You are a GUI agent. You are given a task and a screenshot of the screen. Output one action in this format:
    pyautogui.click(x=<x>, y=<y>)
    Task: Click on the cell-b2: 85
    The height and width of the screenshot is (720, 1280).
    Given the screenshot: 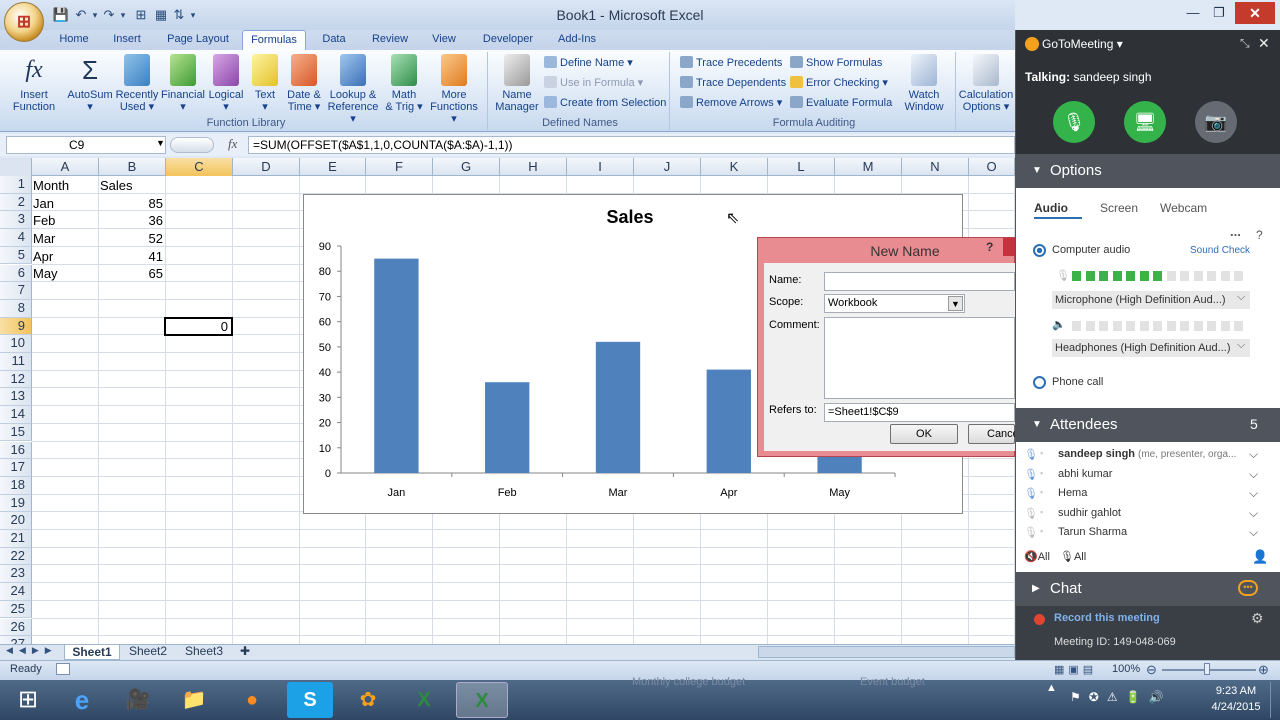 What is the action you would take?
    pyautogui.click(x=131, y=203)
    